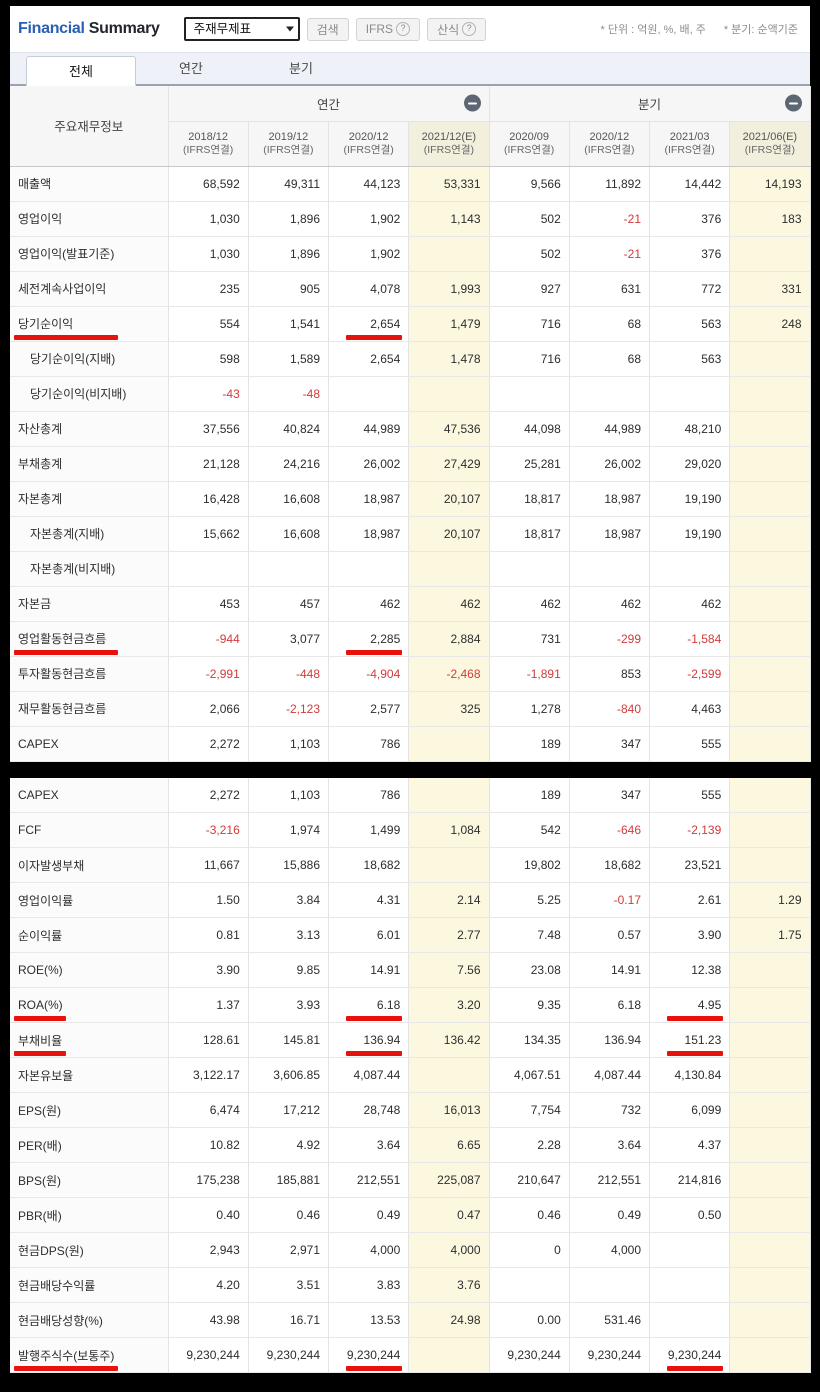  Describe the element at coordinates (690, 1075) in the screenshot. I see `cell-value: 4,130.84` at that location.